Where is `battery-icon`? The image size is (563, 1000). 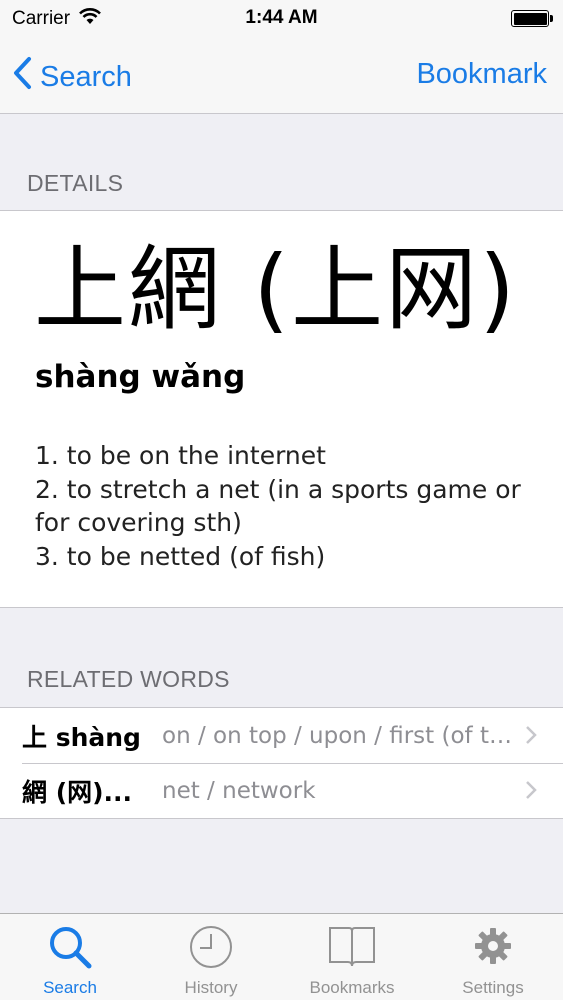 battery-icon is located at coordinates (532, 18).